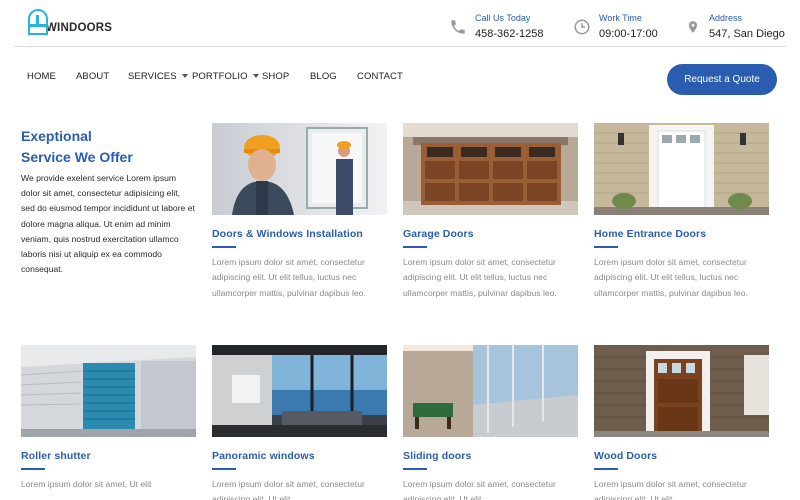 Image resolution: width=800 pixels, height=500 pixels. Describe the element at coordinates (490, 169) in the screenshot. I see `garage-door-photo` at that location.